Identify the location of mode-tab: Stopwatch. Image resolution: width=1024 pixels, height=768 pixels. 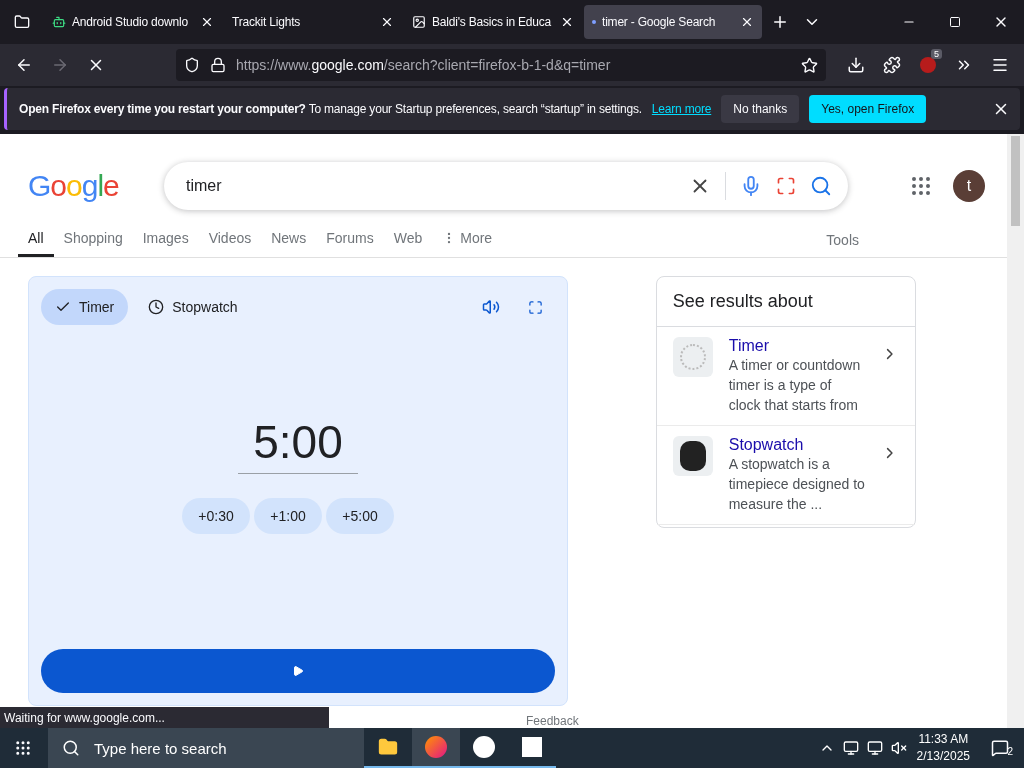
(193, 307).